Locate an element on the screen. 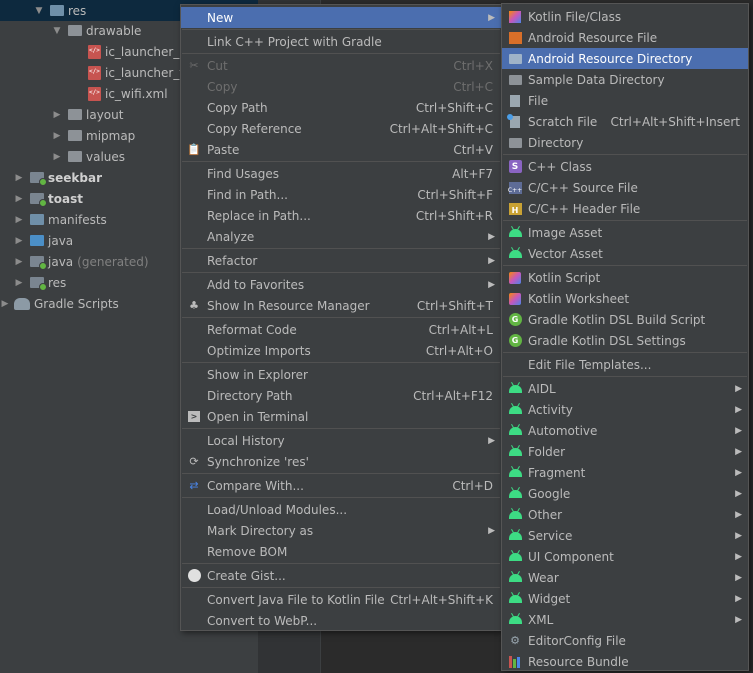 The width and height of the screenshot is (753, 673). submenu-item-kotlin-worksheet: Kotlin Worksheet is located at coordinates (625, 298).